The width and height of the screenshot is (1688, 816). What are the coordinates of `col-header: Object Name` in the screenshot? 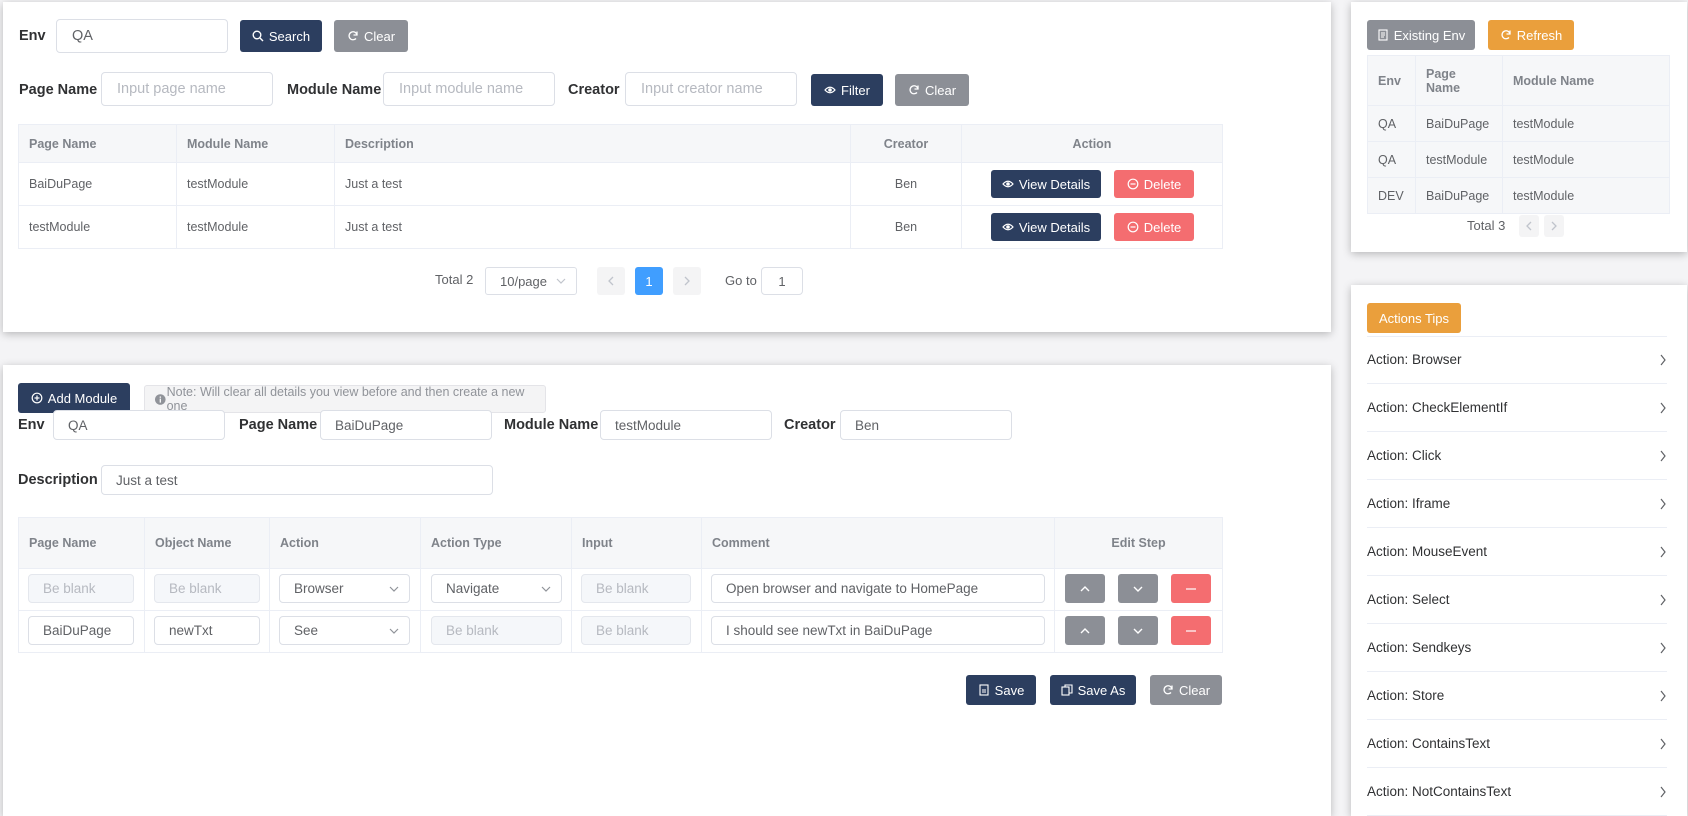 It's located at (207, 543).